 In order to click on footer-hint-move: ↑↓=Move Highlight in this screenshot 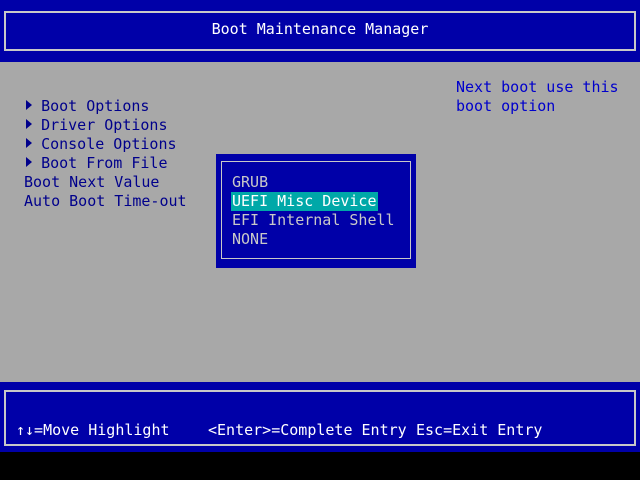, I will do `click(93, 430)`.